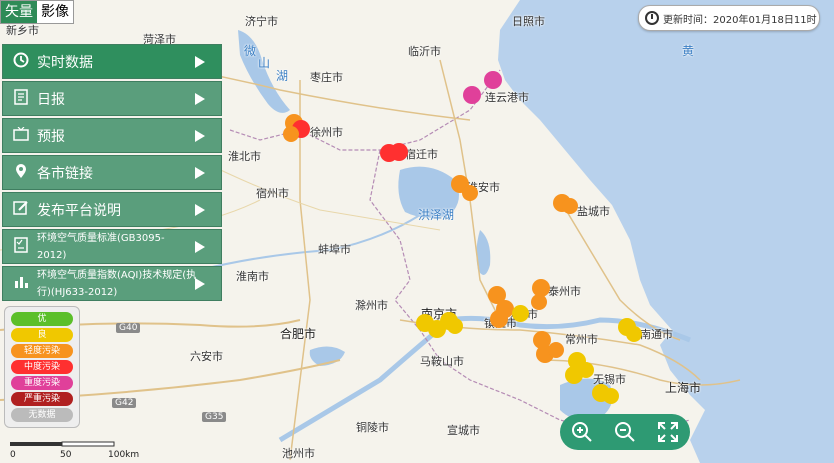 The width and height of the screenshot is (834, 463). Describe the element at coordinates (112, 135) in the screenshot. I see `menu-item-forecast: 预报` at that location.